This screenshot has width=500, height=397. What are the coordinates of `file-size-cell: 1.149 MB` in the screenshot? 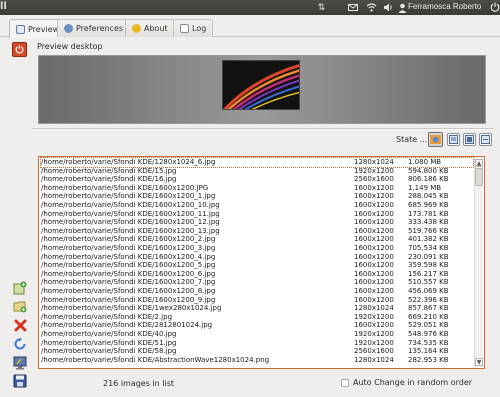 It's located at (425, 187).